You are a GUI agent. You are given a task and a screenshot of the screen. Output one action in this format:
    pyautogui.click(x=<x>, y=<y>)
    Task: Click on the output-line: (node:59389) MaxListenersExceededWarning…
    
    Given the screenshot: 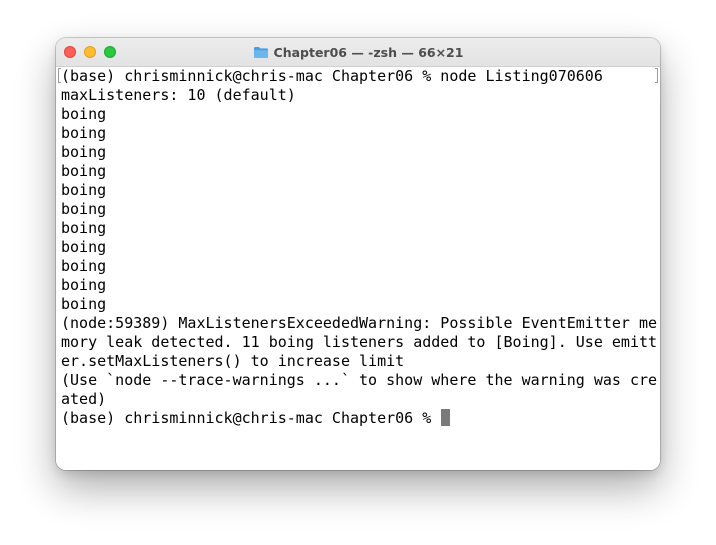 What is the action you would take?
    pyautogui.click(x=359, y=323)
    